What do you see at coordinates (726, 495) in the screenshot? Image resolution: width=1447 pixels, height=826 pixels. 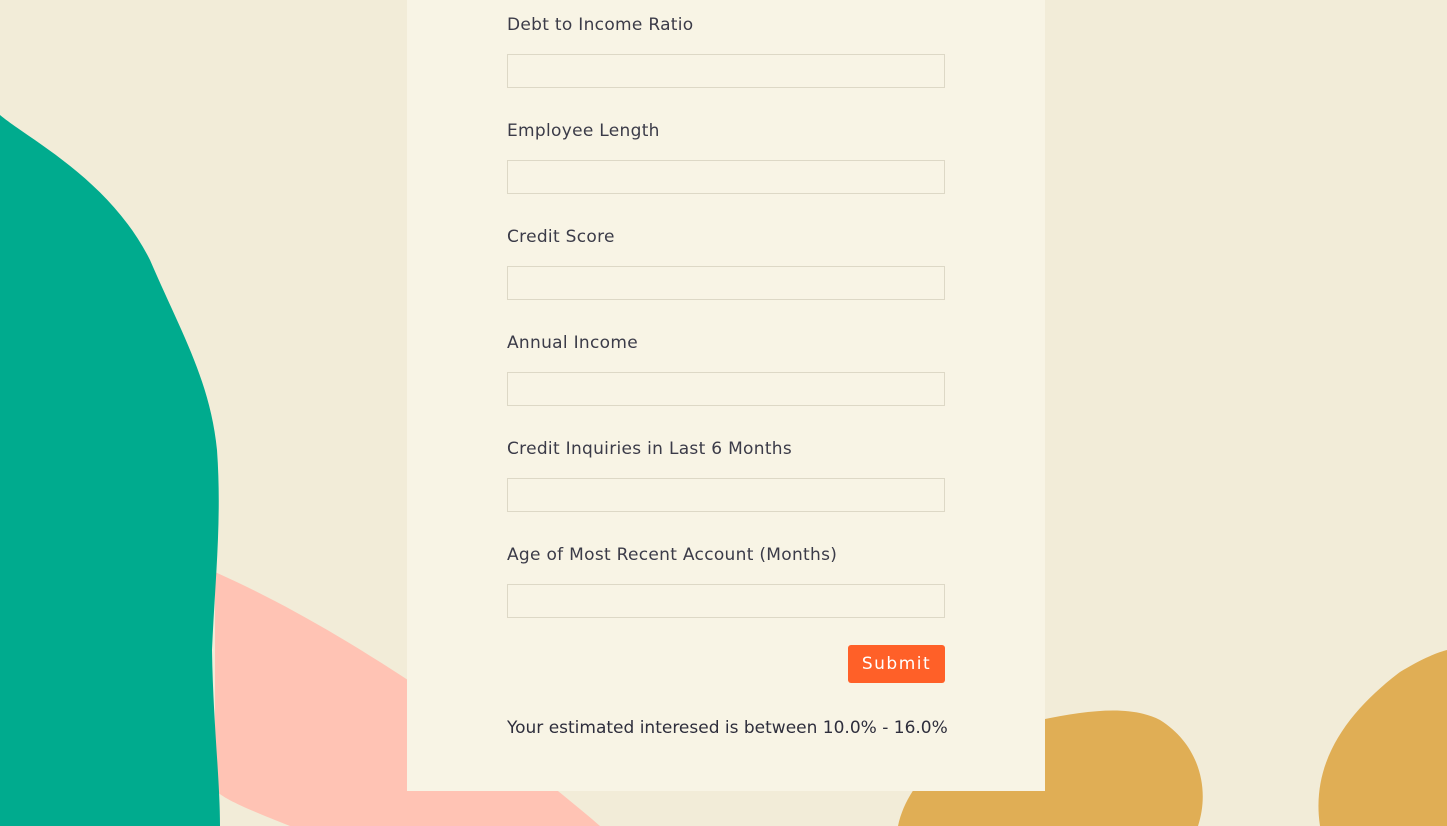 I see `credit-inquiries-input` at bounding box center [726, 495].